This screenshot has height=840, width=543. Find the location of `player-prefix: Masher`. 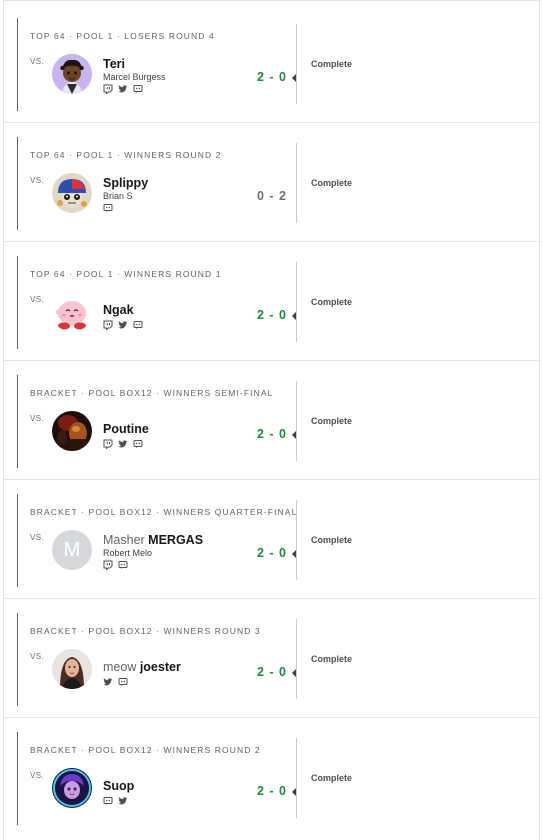

player-prefix: Masher is located at coordinates (124, 540).